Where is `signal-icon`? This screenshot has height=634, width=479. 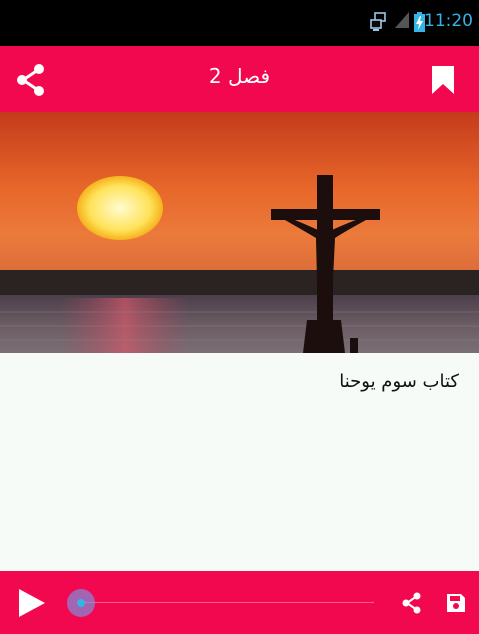
signal-icon is located at coordinates (402, 22).